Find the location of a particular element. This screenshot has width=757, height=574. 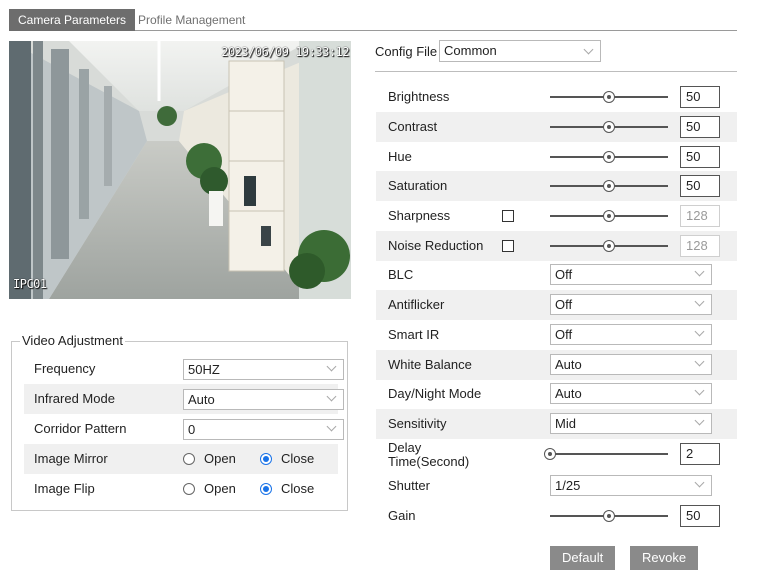

image-flip-close-label: Close is located at coordinates (298, 488).